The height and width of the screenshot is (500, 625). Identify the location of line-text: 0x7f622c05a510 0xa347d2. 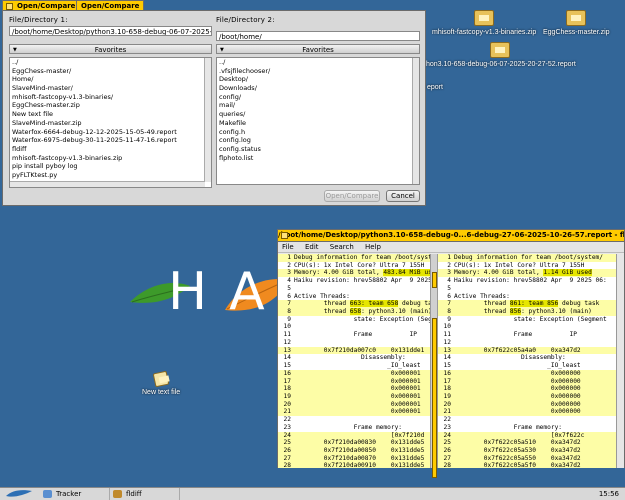
(517, 443).